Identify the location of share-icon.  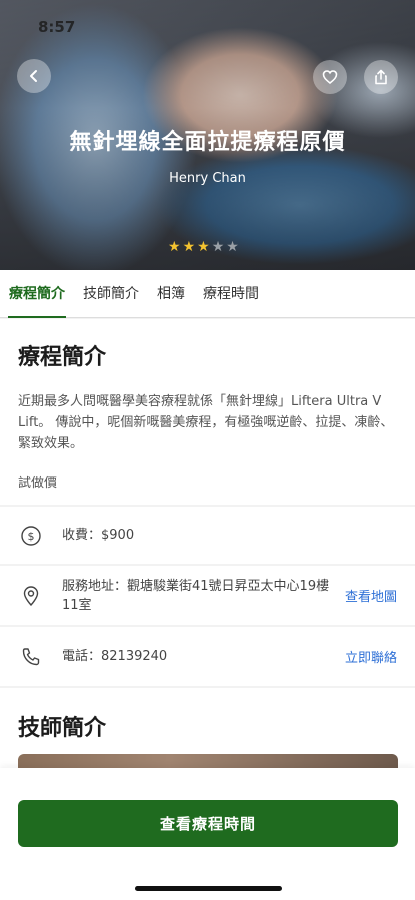
(381, 77).